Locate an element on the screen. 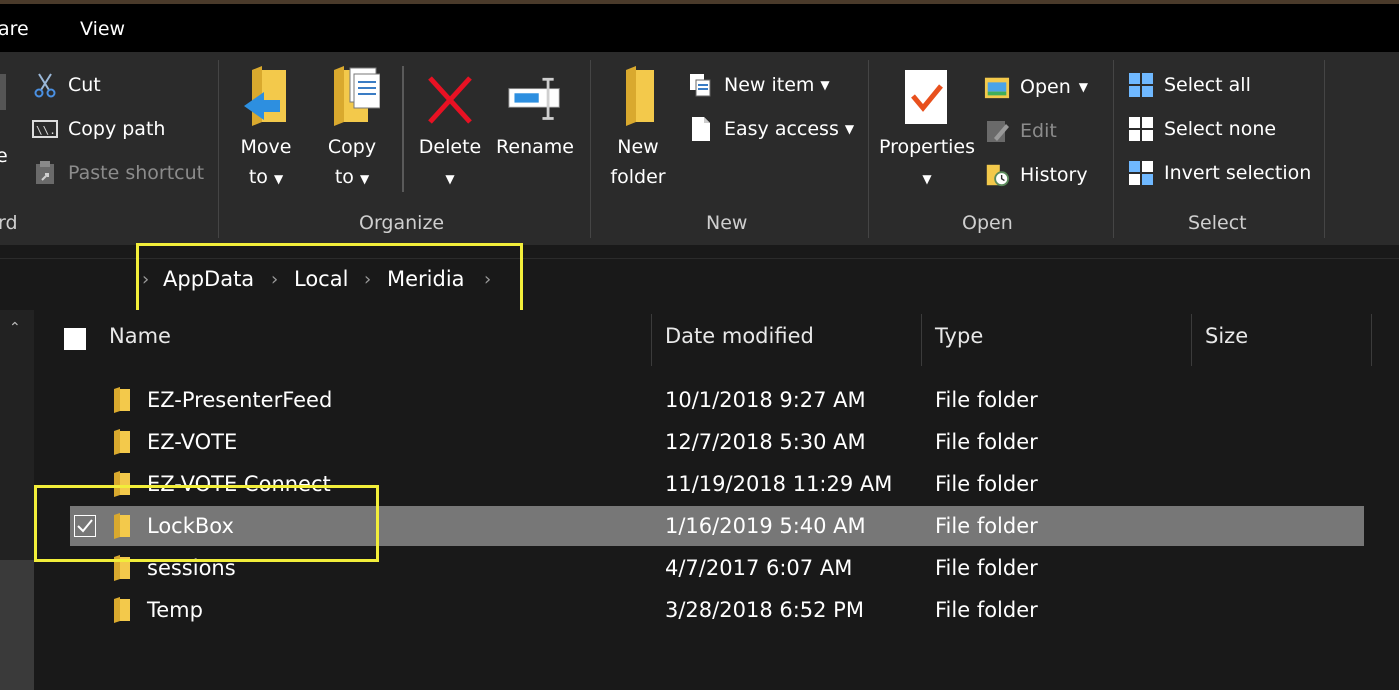  column-header-date-modified: Date modified is located at coordinates (739, 336).